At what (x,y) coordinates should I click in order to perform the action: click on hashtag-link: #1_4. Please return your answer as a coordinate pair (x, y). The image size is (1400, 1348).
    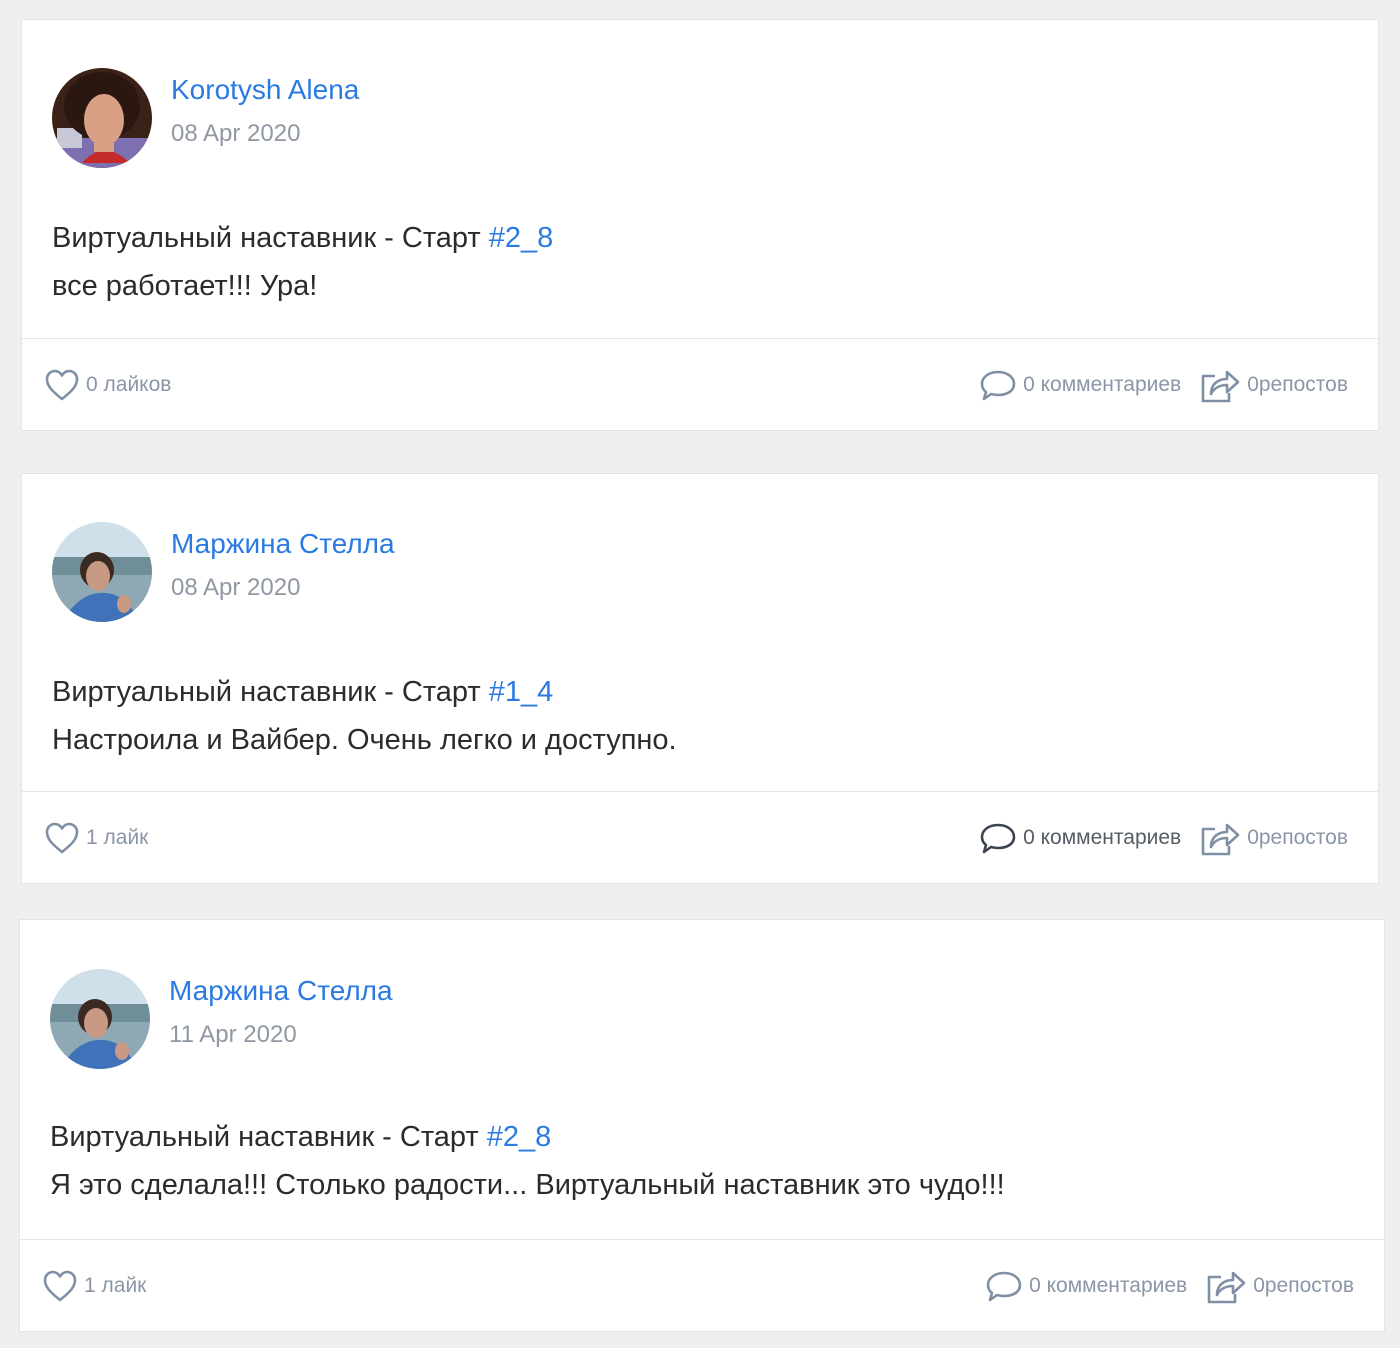
    Looking at the image, I should click on (521, 692).